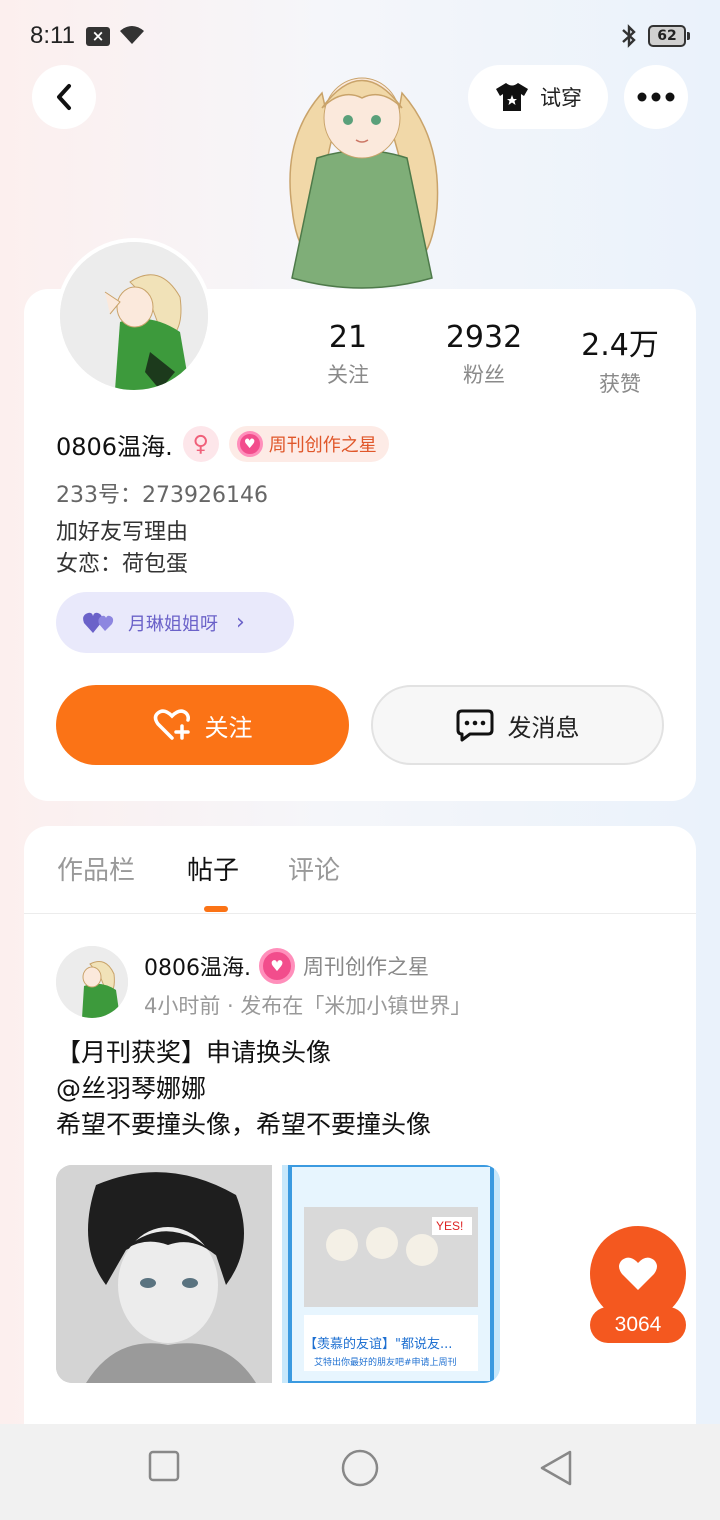 Image resolution: width=720 pixels, height=1520 pixels. I want to click on username: 0806温海., so click(114, 446).